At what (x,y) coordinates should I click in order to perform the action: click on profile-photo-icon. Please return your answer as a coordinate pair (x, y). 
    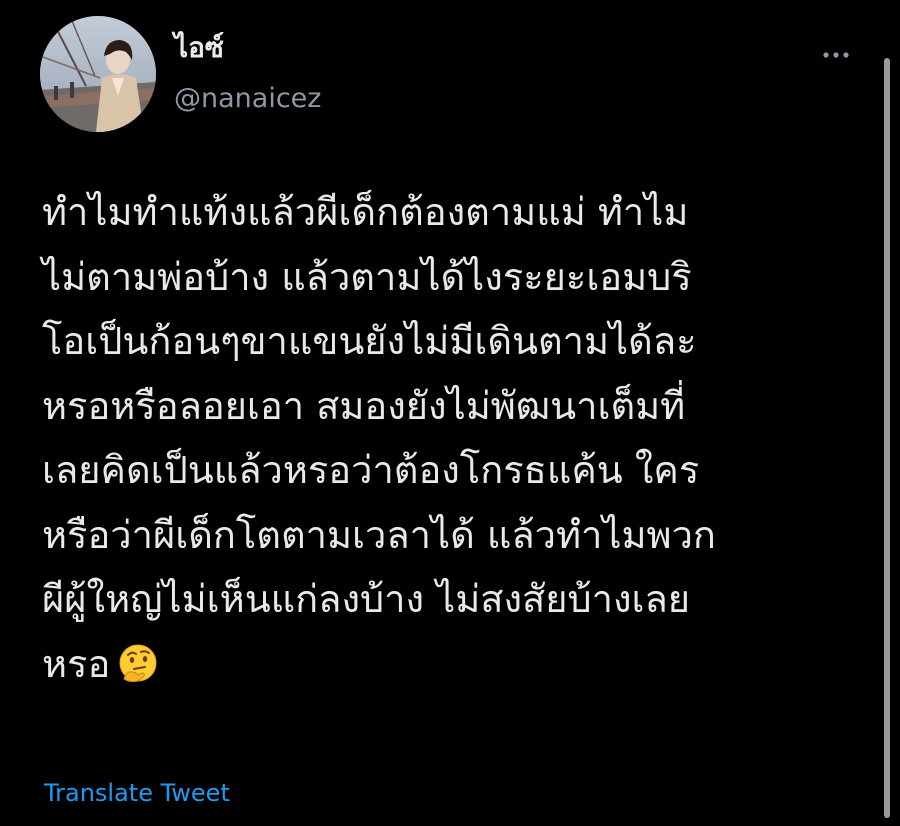
    Looking at the image, I should click on (98, 74).